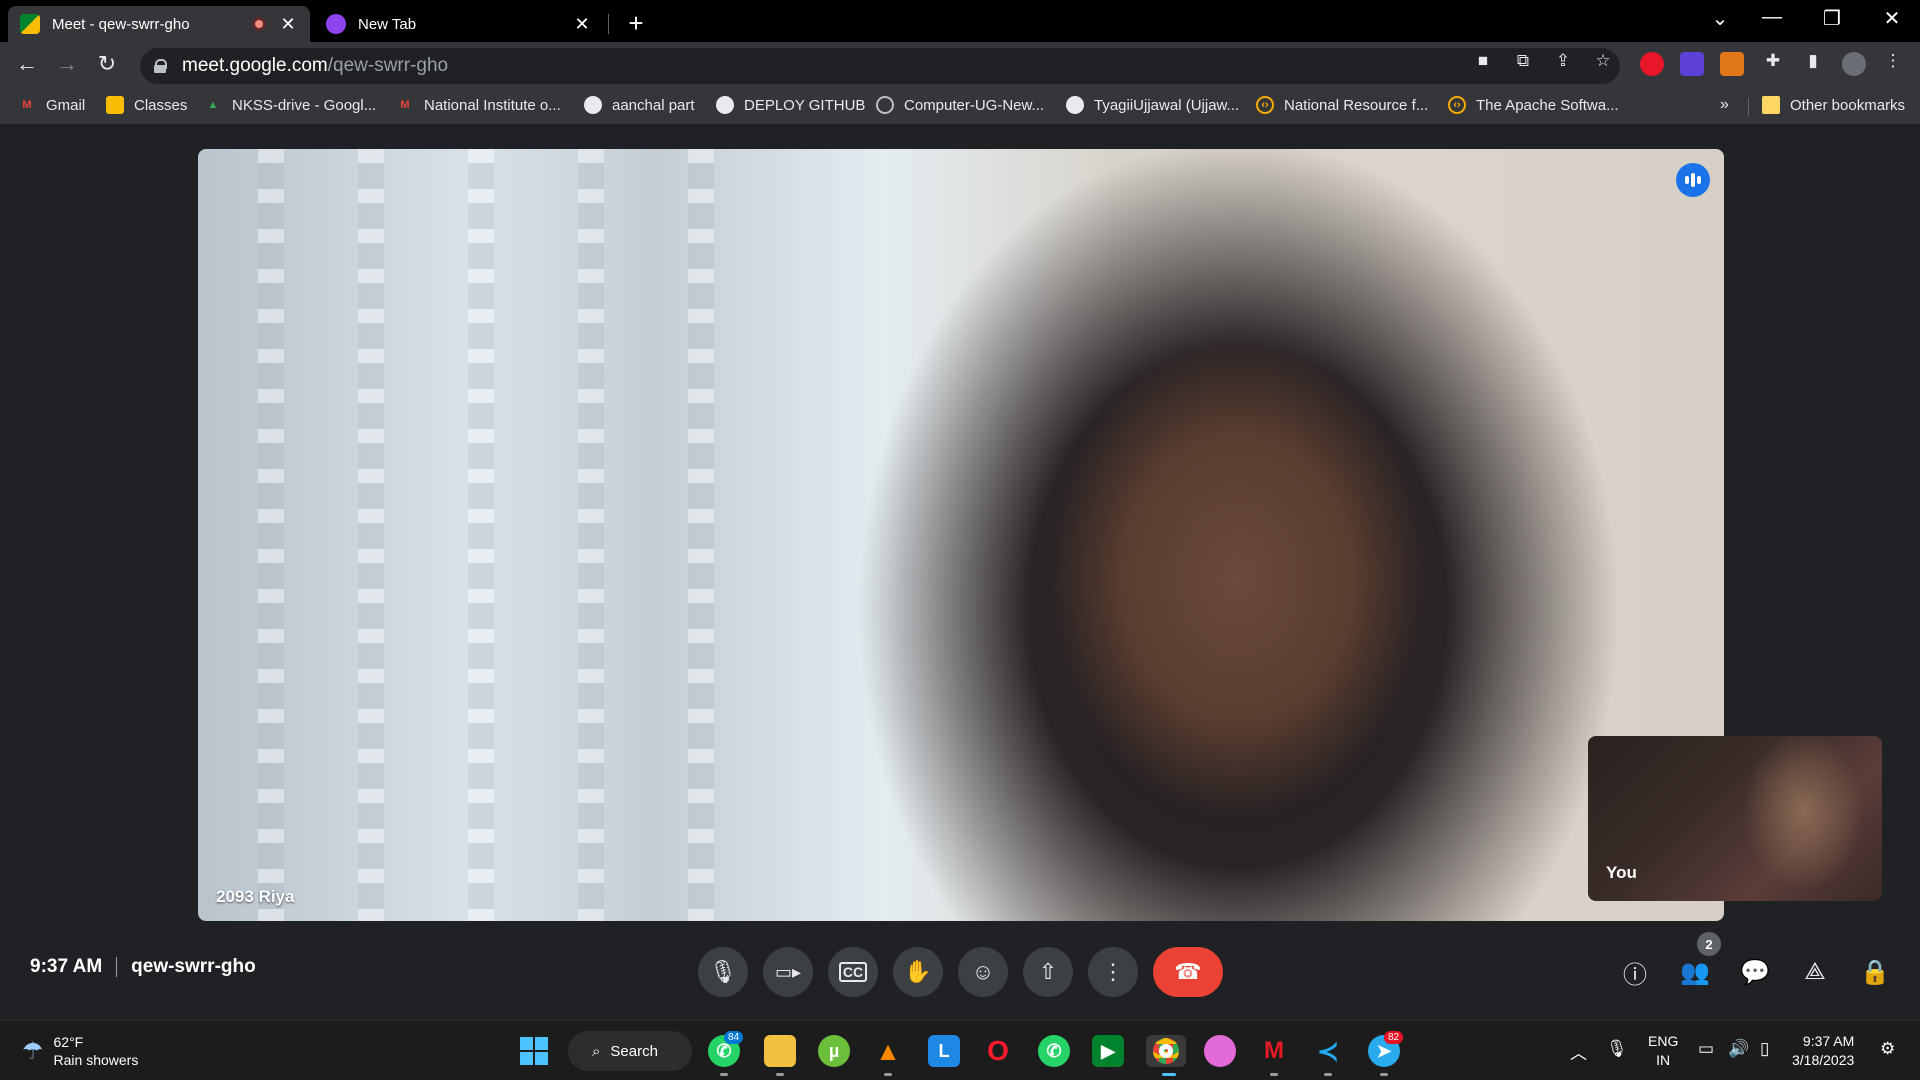  What do you see at coordinates (255, 65) in the screenshot?
I see `url-host: meet.google.com` at bounding box center [255, 65].